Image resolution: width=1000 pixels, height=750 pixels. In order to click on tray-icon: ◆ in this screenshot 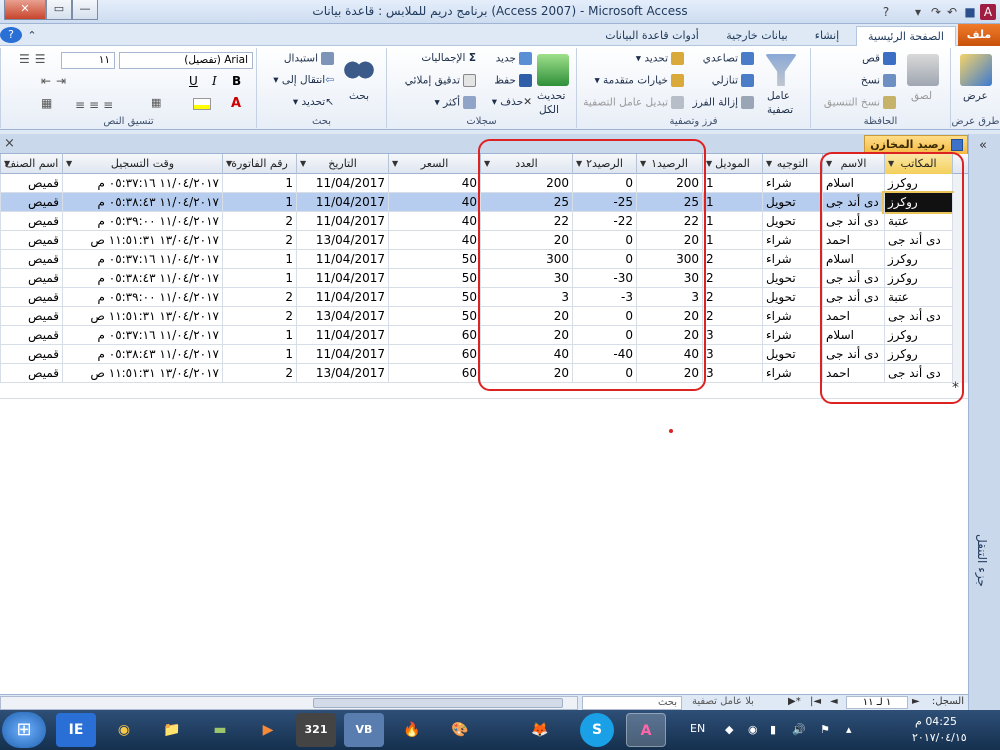, I will do `click(729, 729)`.